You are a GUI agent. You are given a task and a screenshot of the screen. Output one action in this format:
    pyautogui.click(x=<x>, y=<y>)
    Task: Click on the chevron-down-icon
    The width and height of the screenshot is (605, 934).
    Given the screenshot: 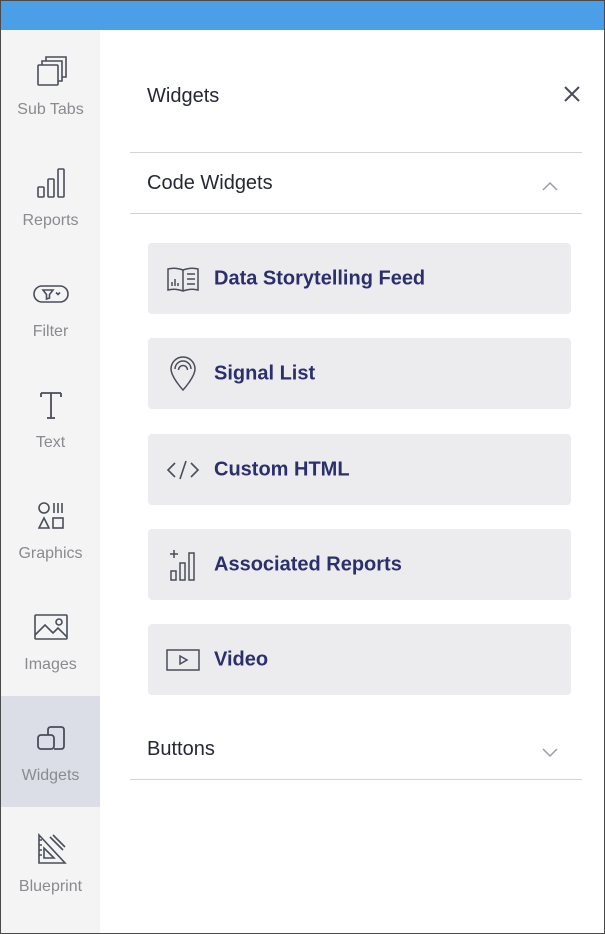 What is the action you would take?
    pyautogui.click(x=550, y=753)
    